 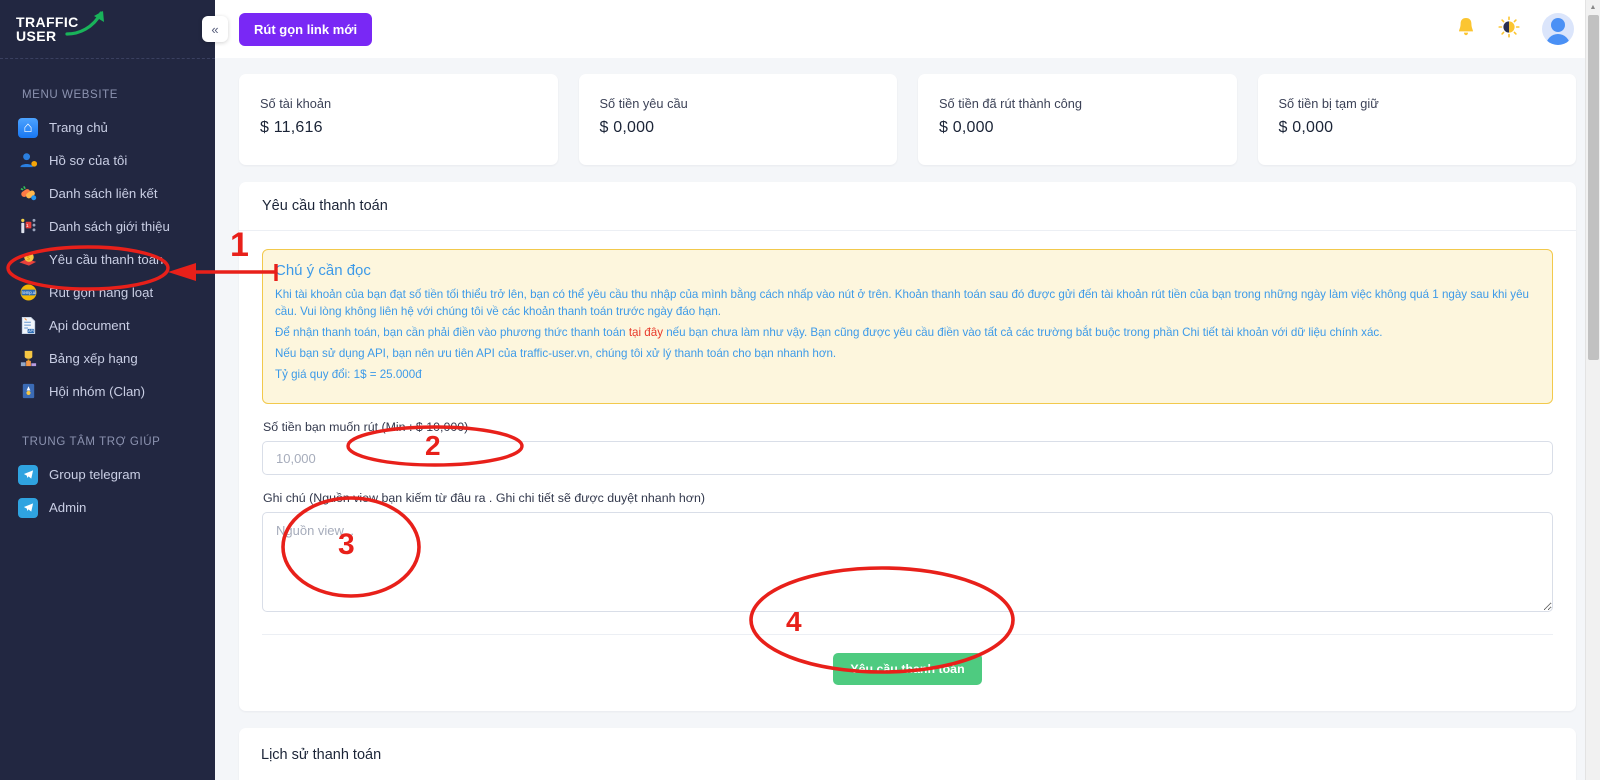 I want to click on alert-paragraph-4: Tỷ giá quy đổi: 1$ = 25.000đ, so click(x=348, y=374).